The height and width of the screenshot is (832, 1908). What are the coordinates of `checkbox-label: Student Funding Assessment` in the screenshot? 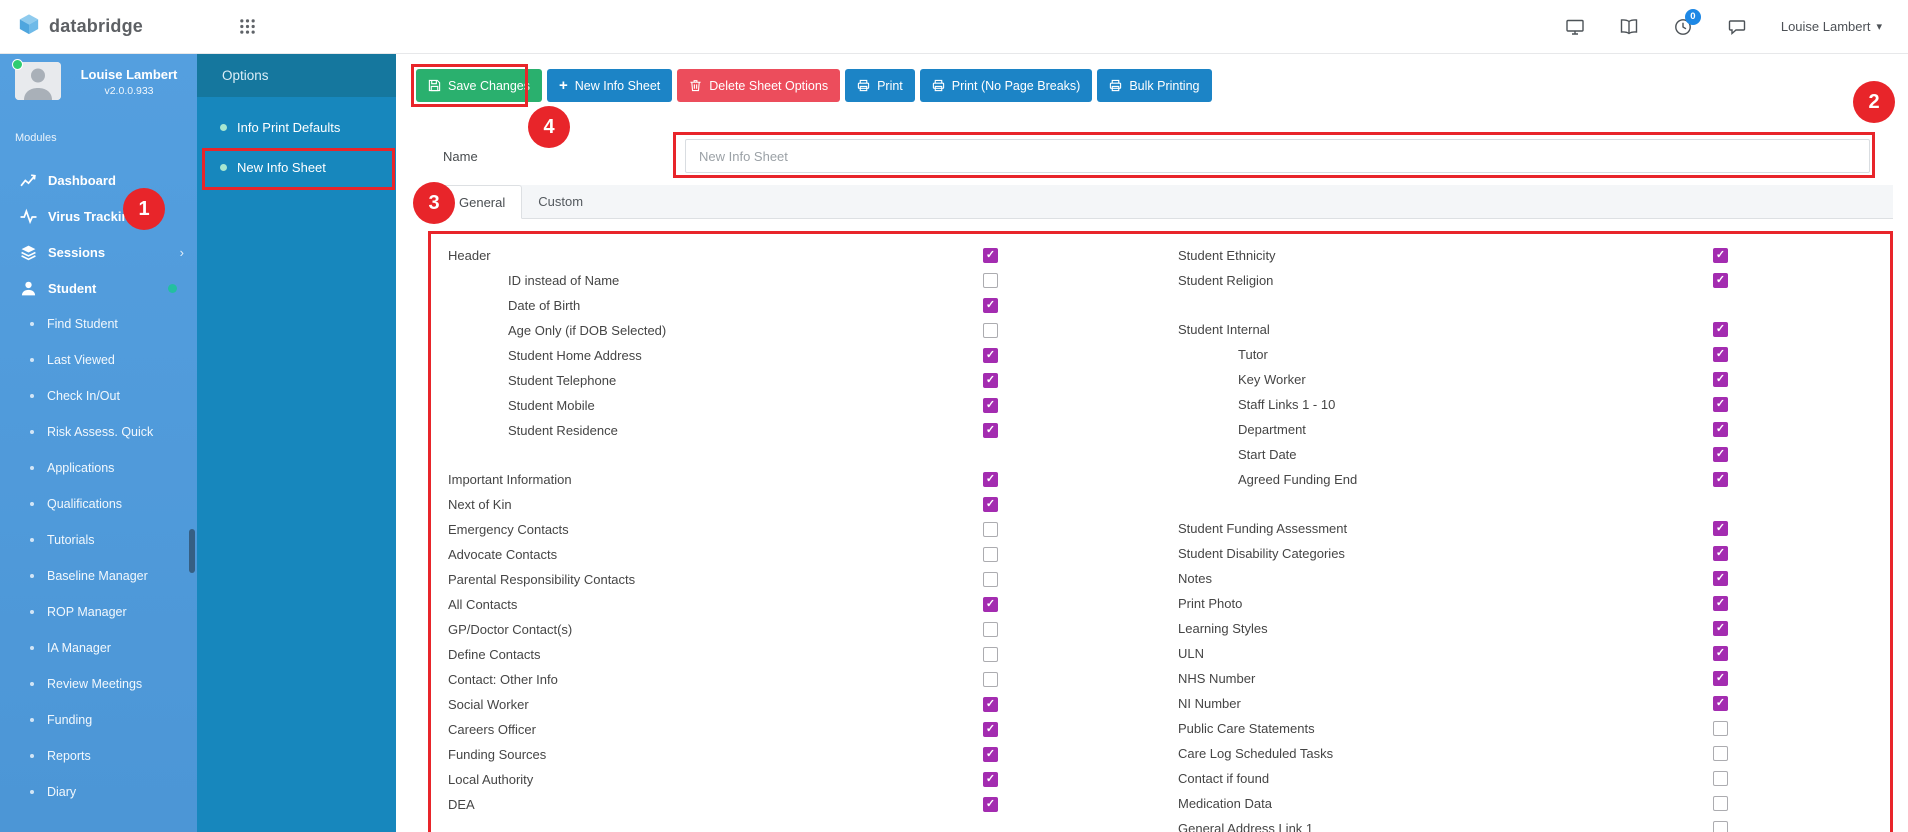 It's located at (1263, 528).